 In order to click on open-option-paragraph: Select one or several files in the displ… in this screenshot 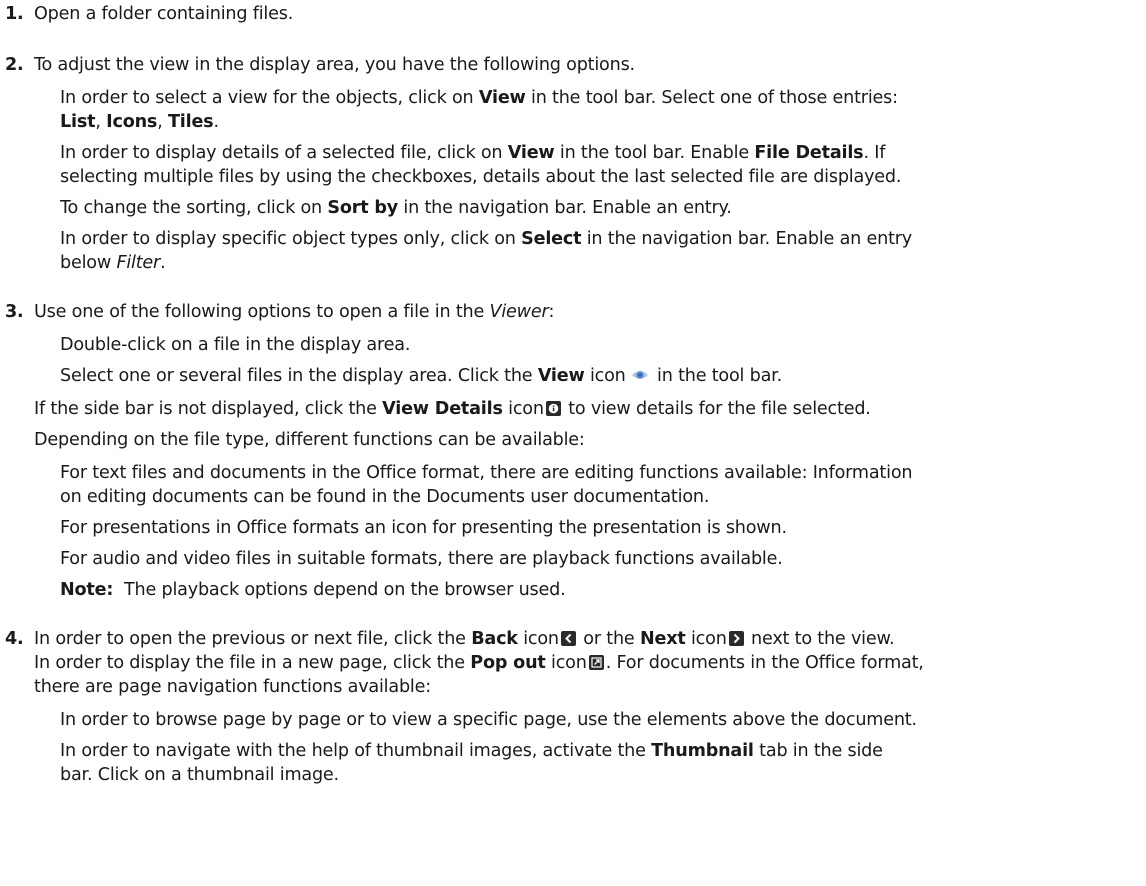, I will do `click(421, 375)`.